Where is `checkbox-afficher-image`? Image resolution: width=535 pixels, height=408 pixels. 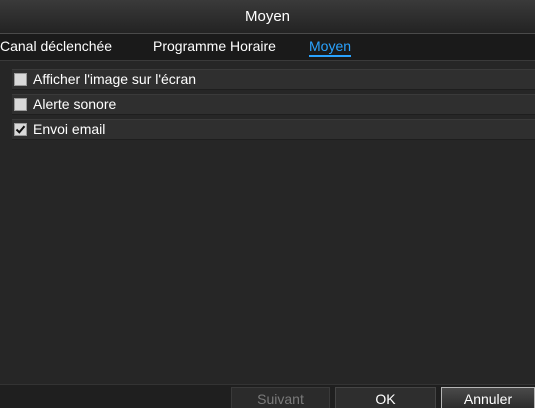
checkbox-afficher-image is located at coordinates (20, 79).